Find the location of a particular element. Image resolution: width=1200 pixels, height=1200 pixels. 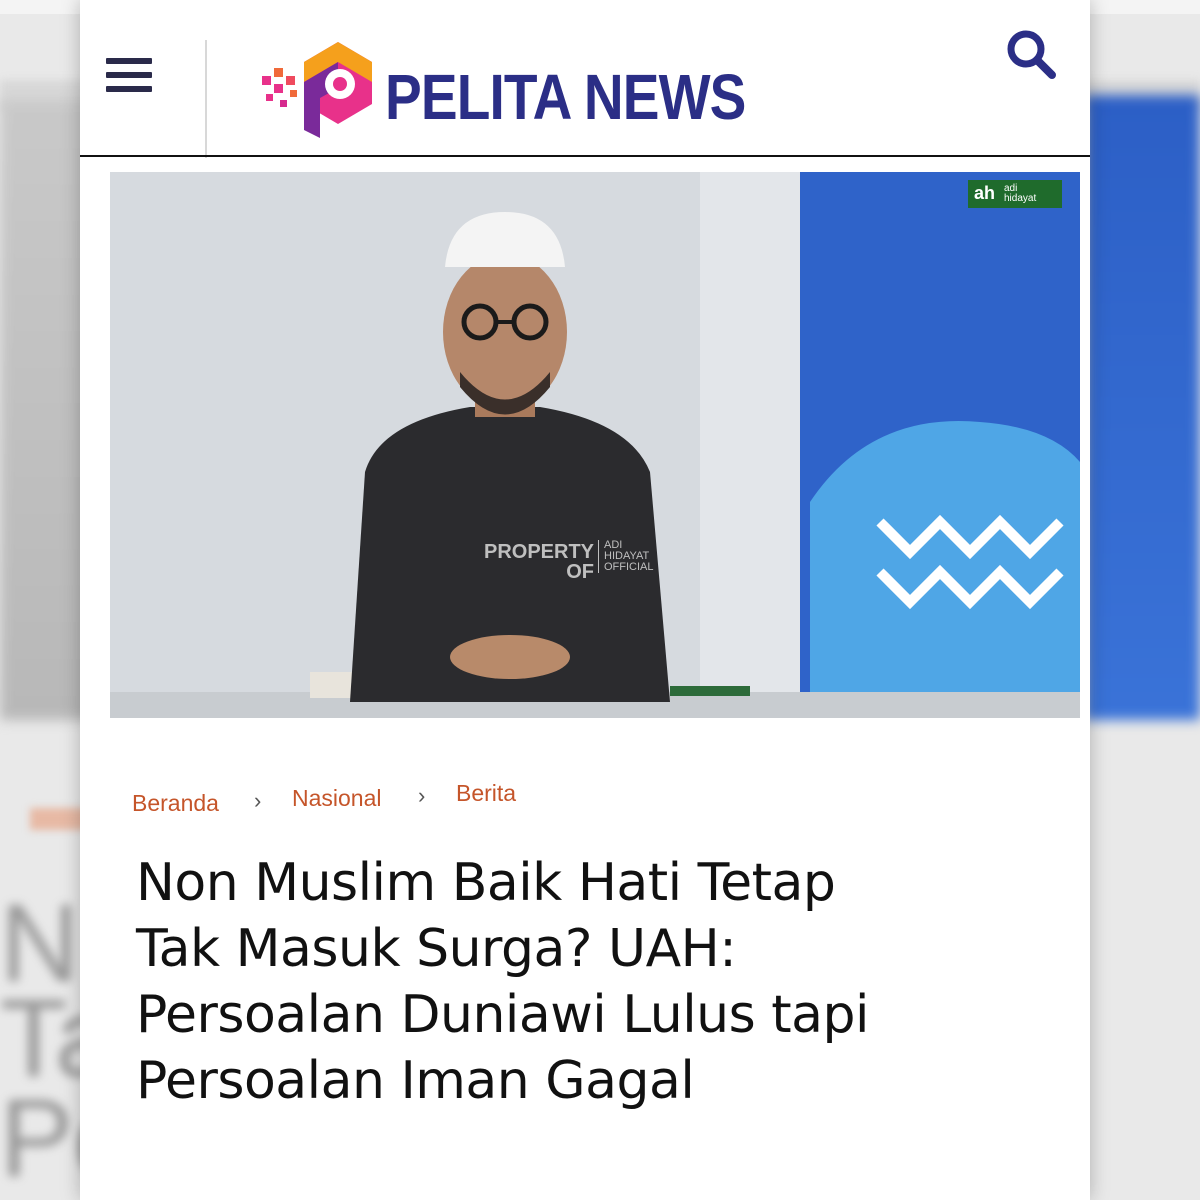

search-icon is located at coordinates (1032, 55).